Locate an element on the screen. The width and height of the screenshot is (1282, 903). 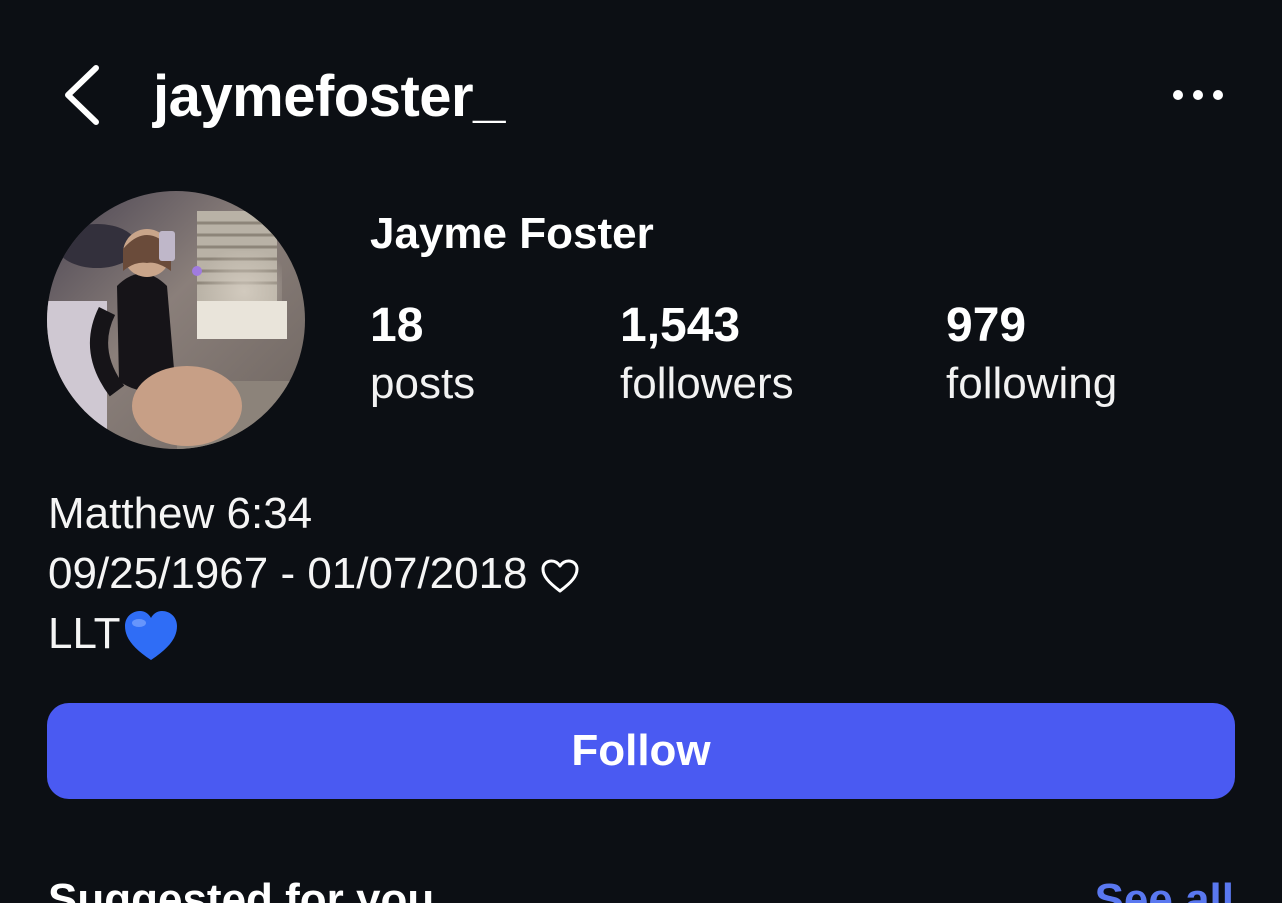
stat-posts: 18 posts is located at coordinates (422, 354).